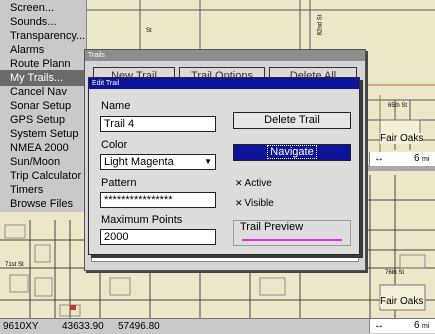  I want to click on status-bar: 9610XY 43633.90 57496.80 ↔ 6 mi, so click(217, 326).